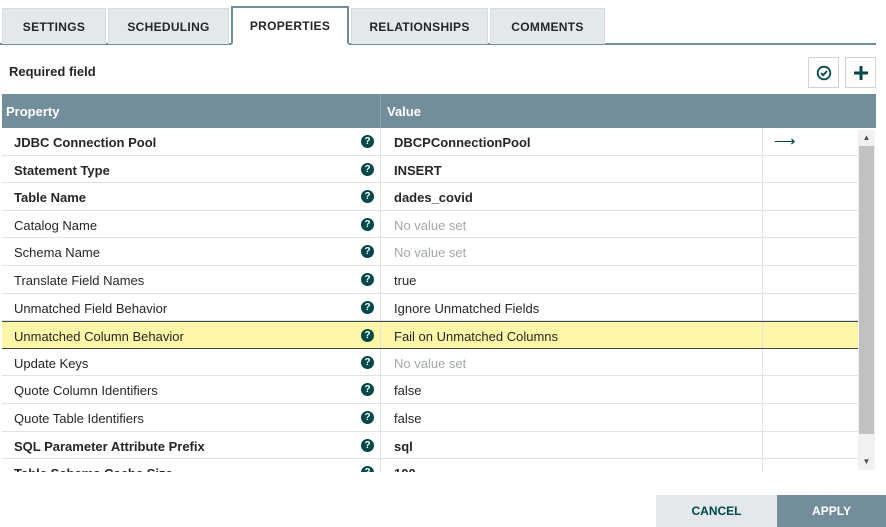  Describe the element at coordinates (430, 445) in the screenshot. I see `table-row: SQL Parameter Attribute Prefix? sql` at that location.